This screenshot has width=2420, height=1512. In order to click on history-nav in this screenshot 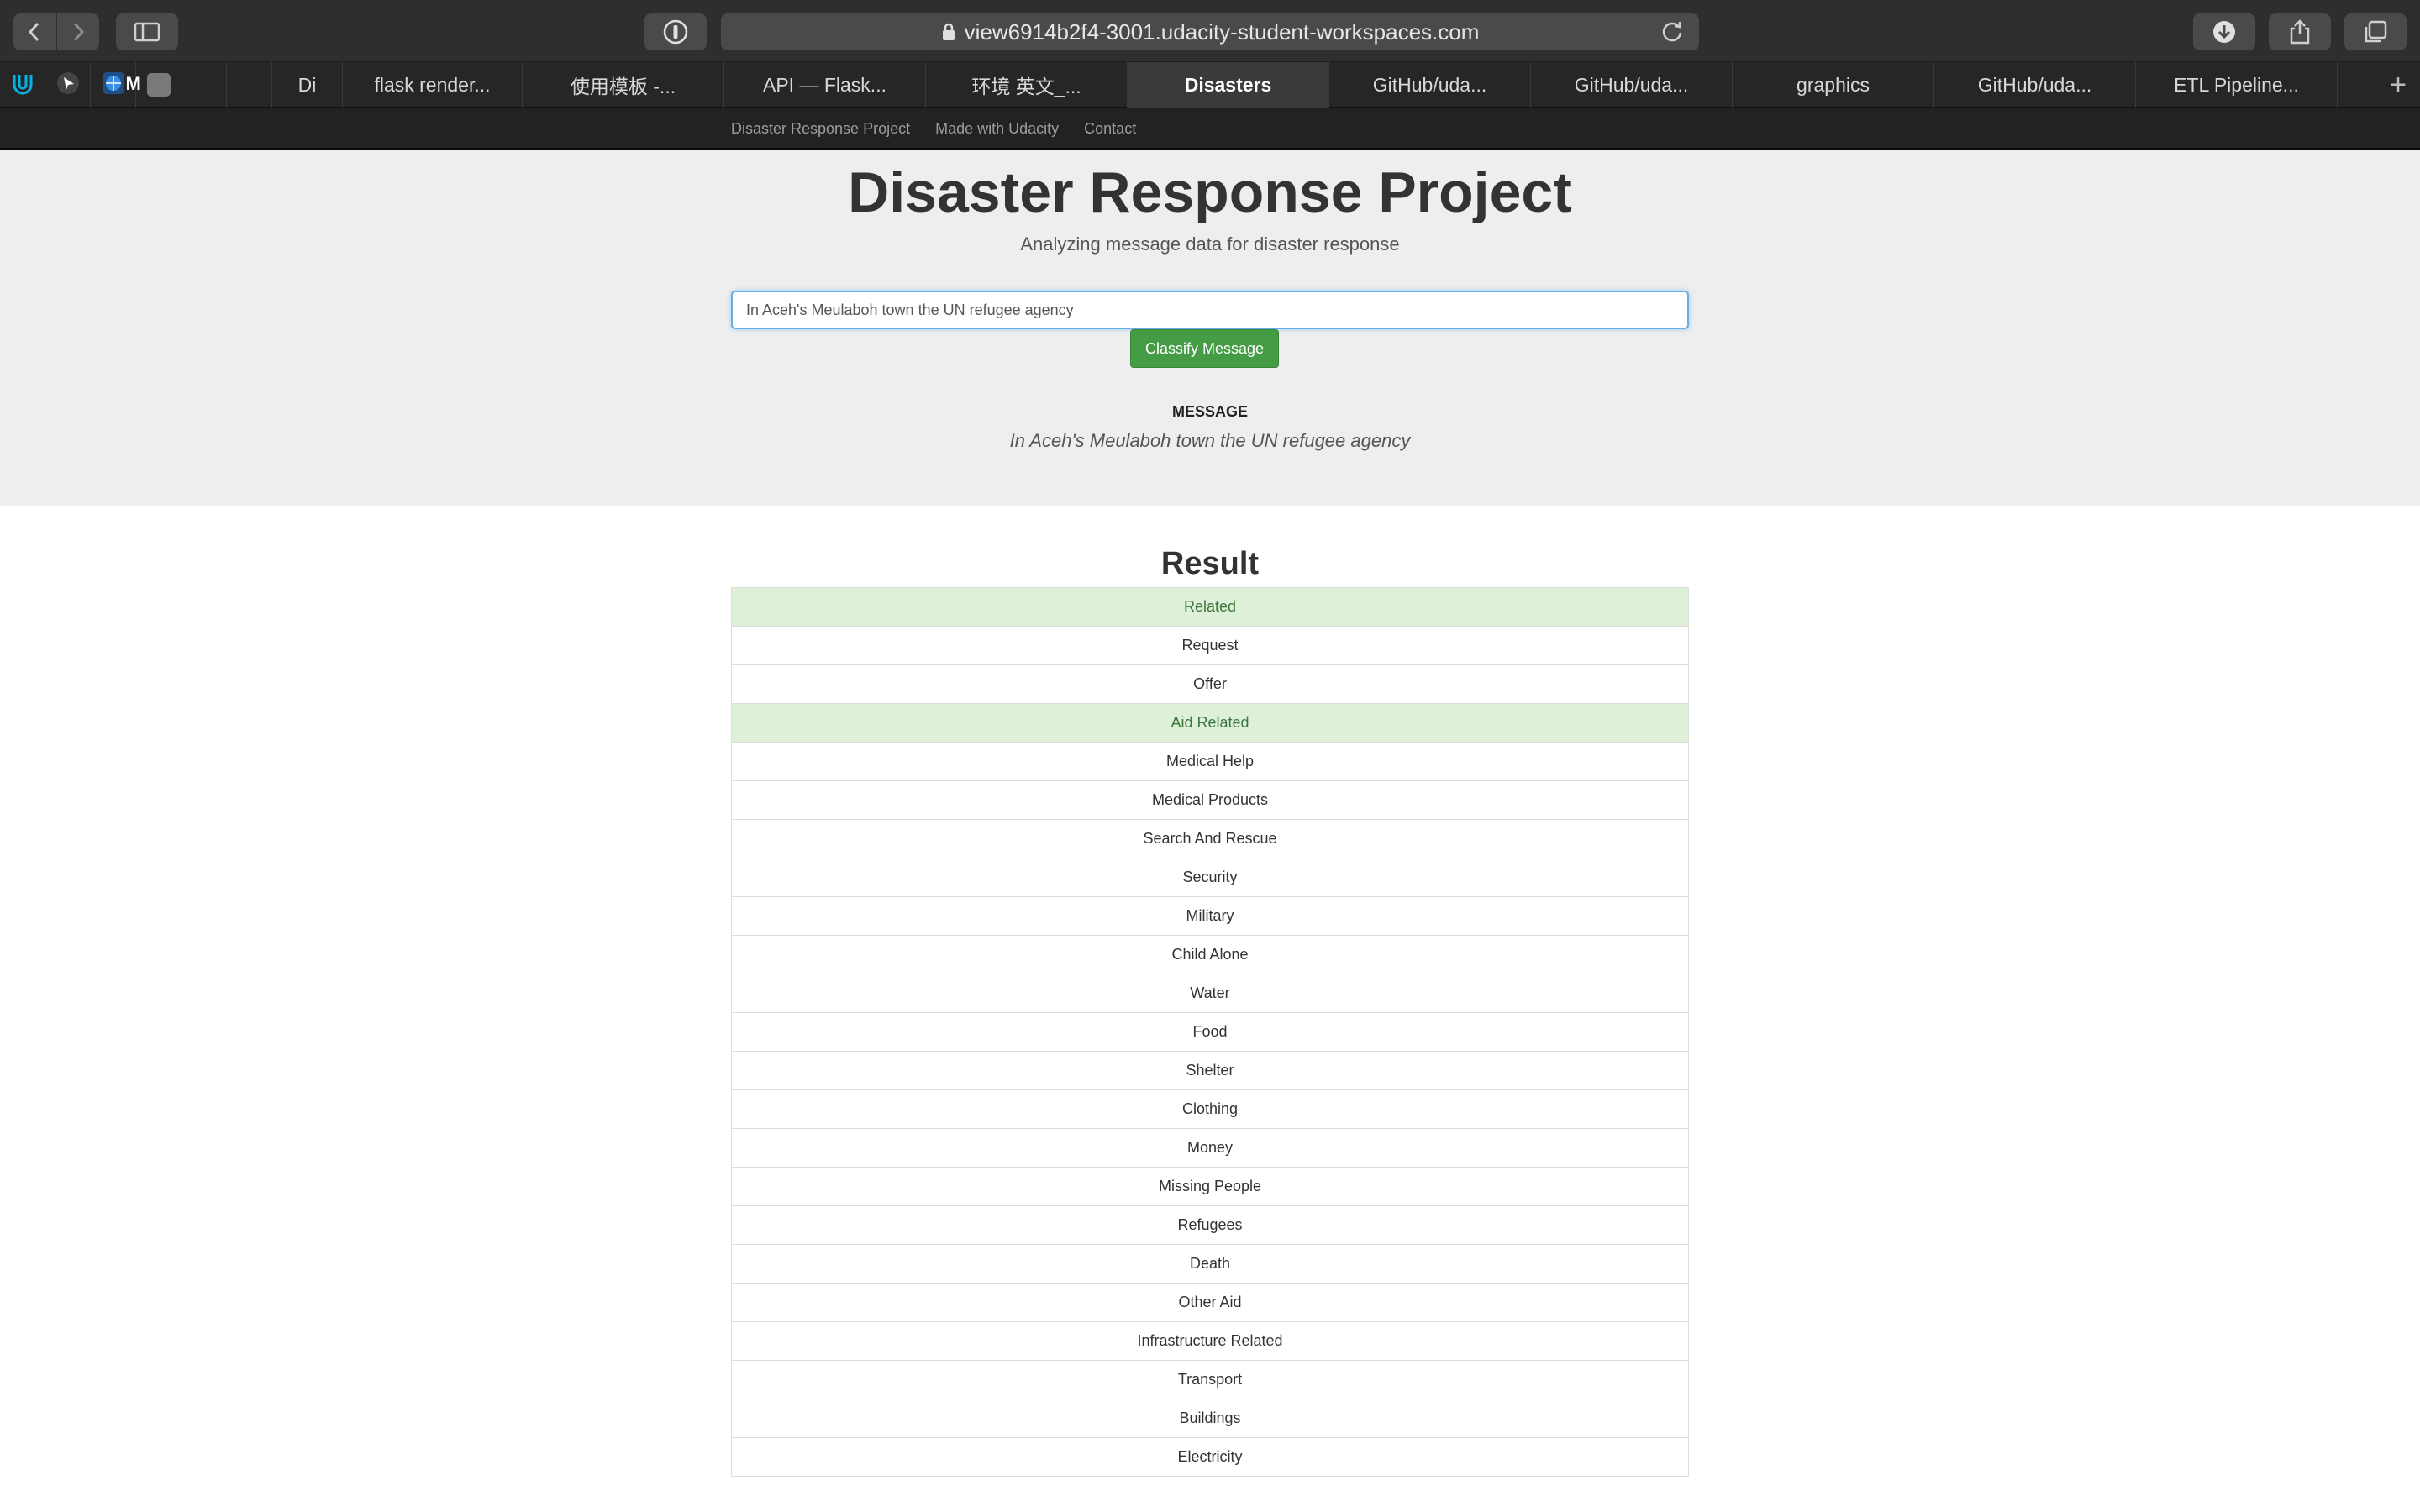, I will do `click(56, 31)`.